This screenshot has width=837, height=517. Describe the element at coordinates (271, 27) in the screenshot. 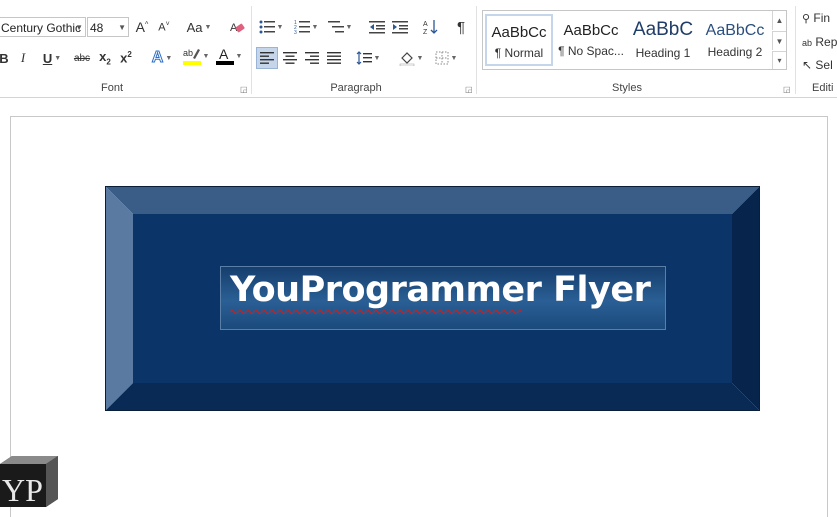

I see `bullets-button: ▼` at that location.